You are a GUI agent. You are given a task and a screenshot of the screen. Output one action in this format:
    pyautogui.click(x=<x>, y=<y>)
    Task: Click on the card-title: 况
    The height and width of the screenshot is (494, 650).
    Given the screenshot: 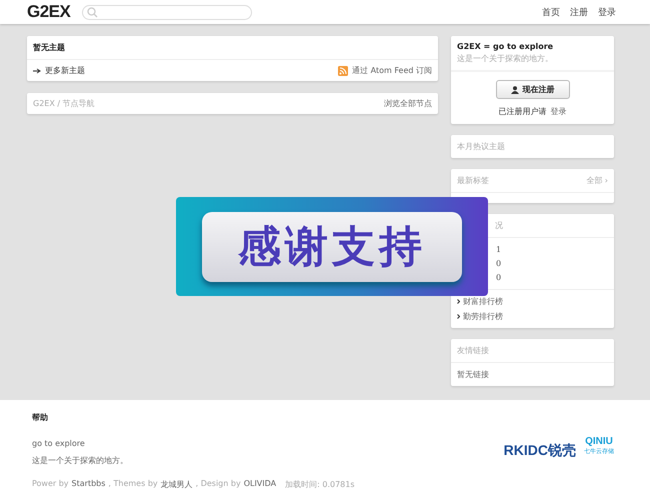 What is the action you would take?
    pyautogui.click(x=499, y=225)
    